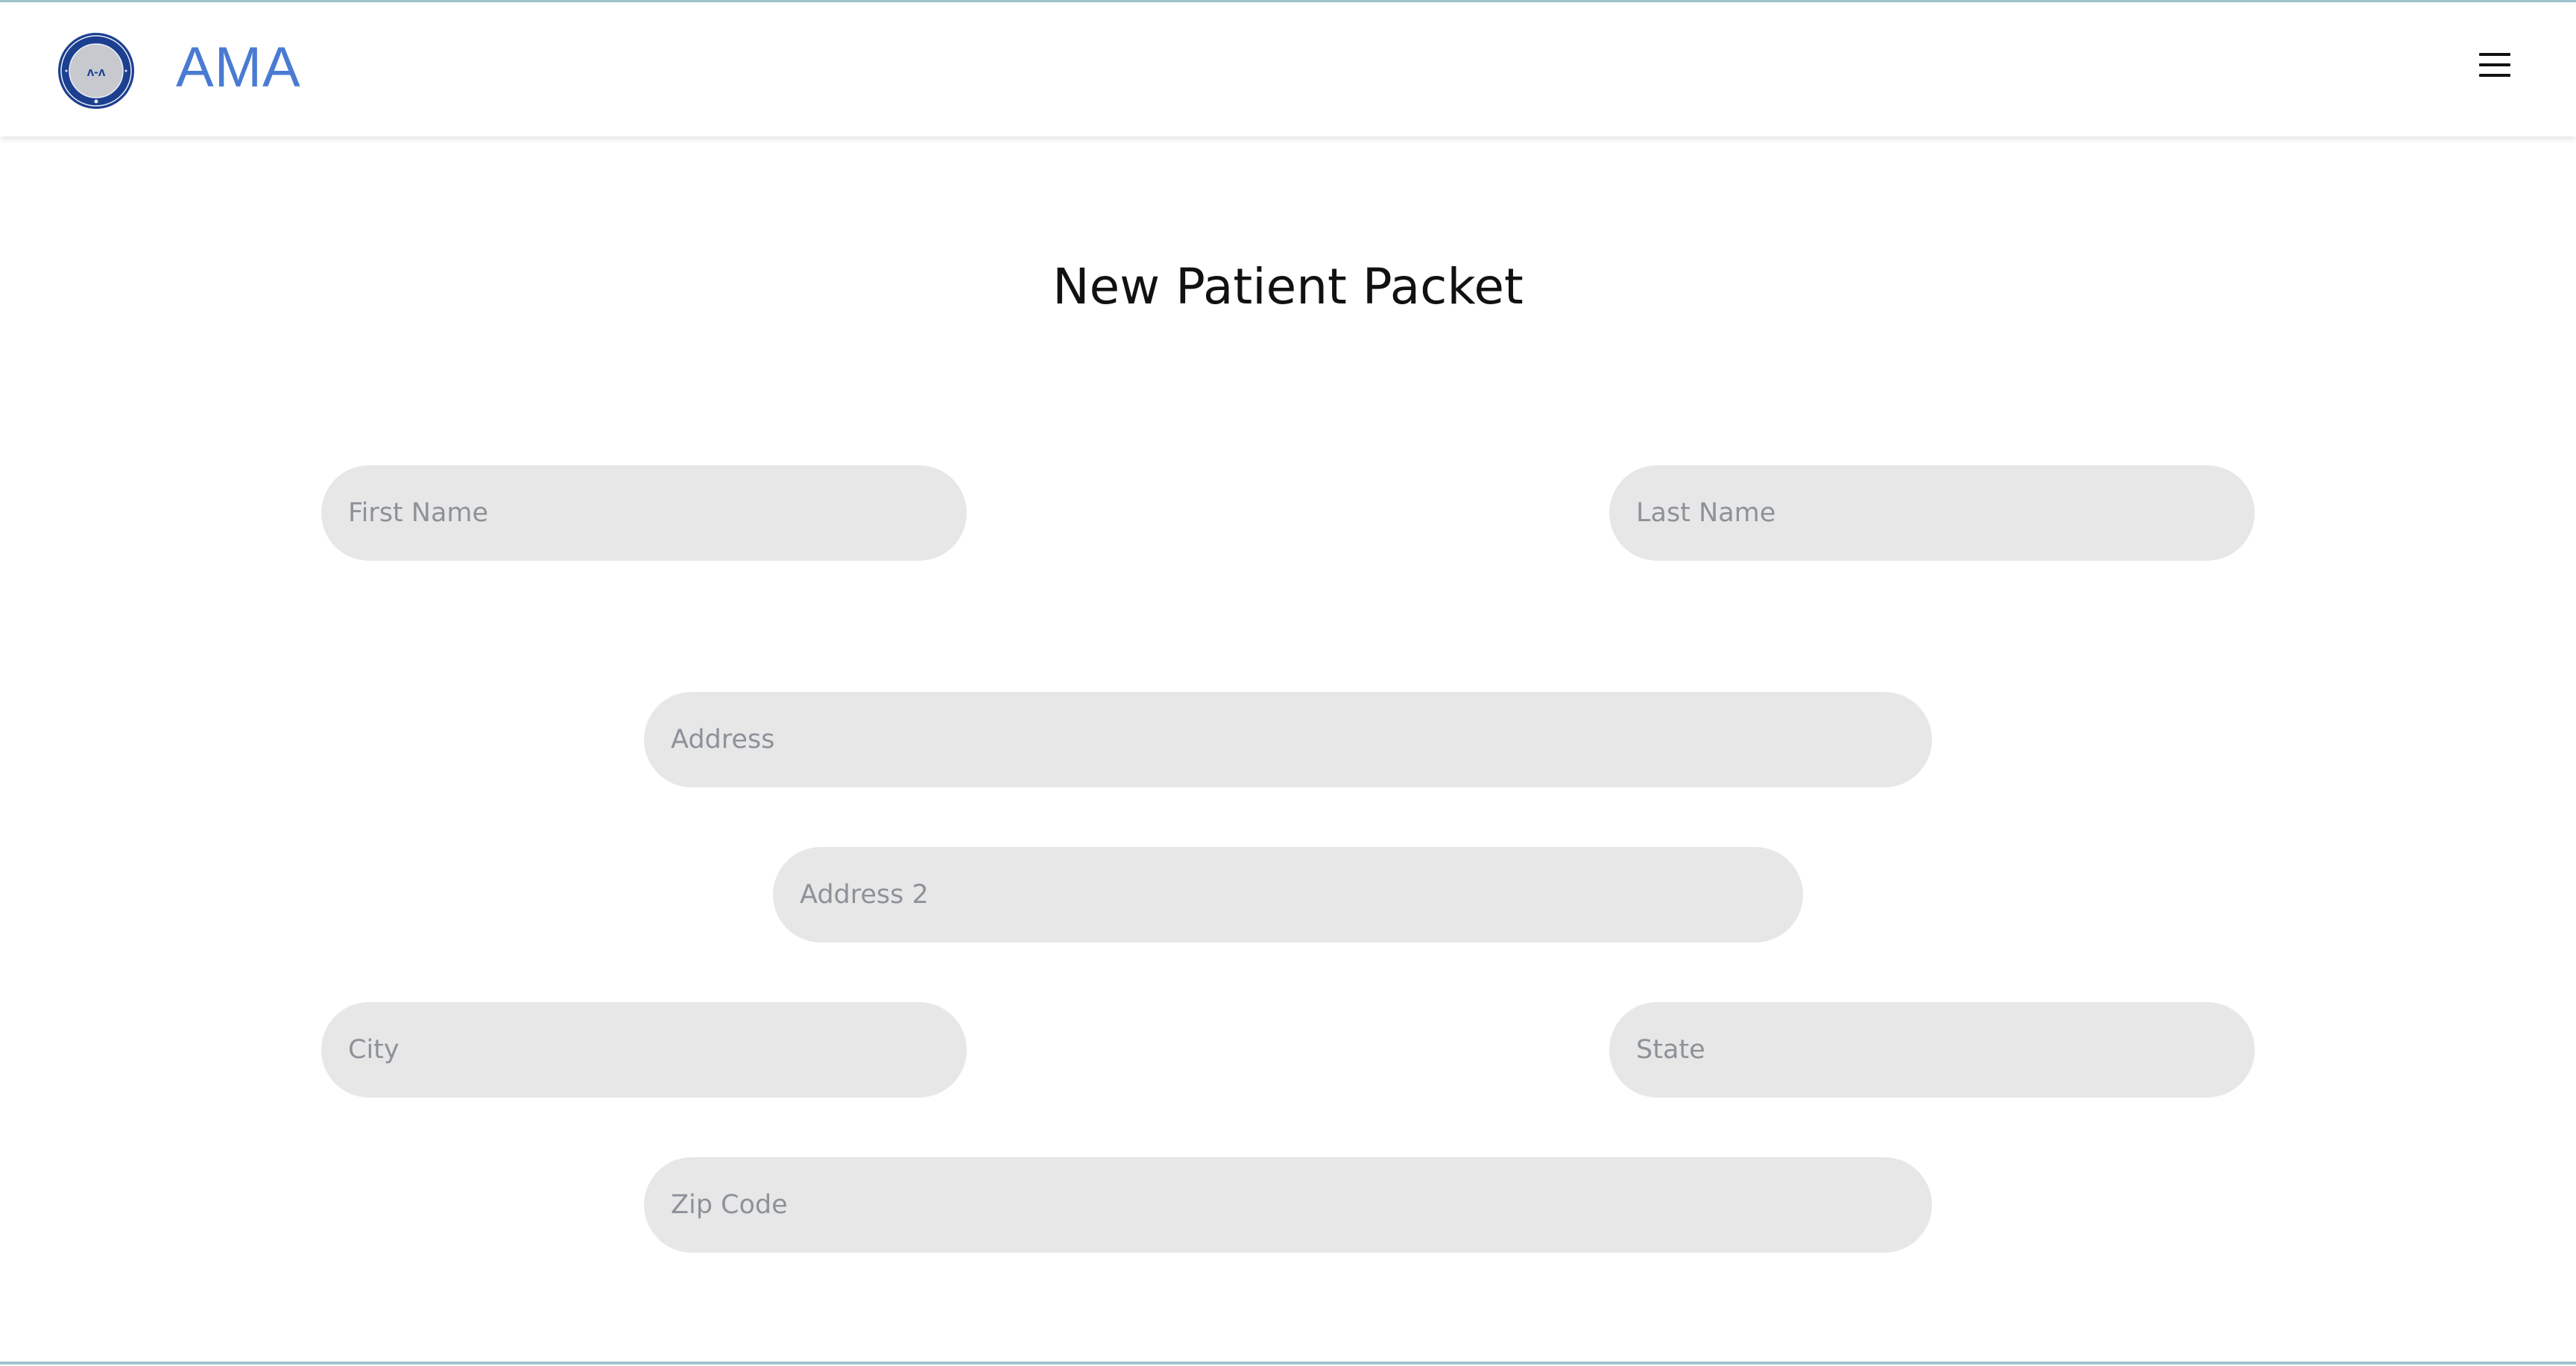 This screenshot has height=1366, width=2576. Describe the element at coordinates (1288, 739) in the screenshot. I see `address-input` at that location.